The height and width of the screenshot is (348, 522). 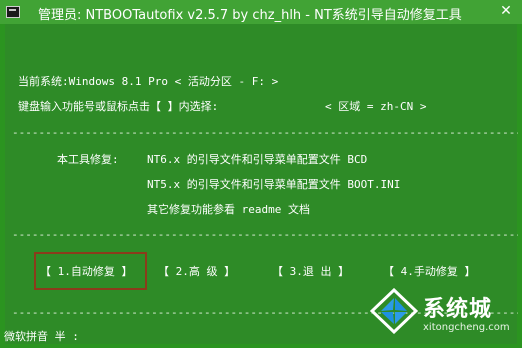 I want to click on repair-nt5-line: NT5.x 的引导文件和引导菜单配置文件 BOOT.INI, so click(x=274, y=184).